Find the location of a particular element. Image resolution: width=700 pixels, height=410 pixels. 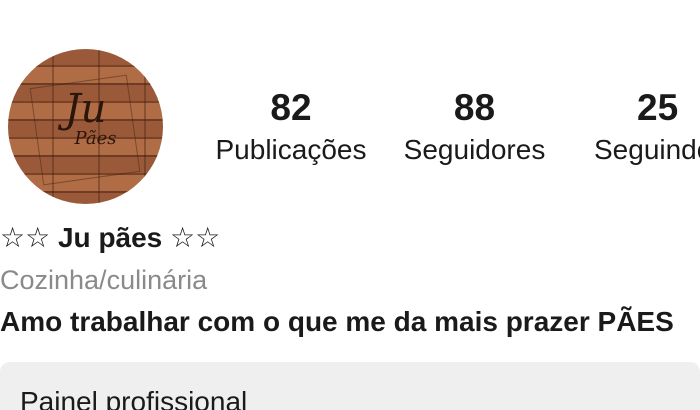

following-stat: 25 Seguindo is located at coordinates (647, 128).